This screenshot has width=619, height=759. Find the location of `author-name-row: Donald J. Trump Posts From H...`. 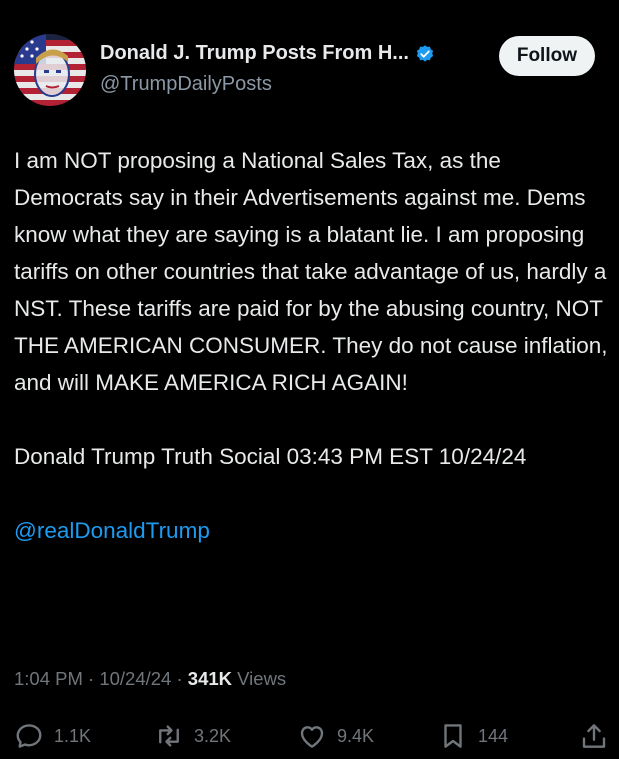

author-name-row: Donald J. Trump Posts From H... is located at coordinates (267, 53).